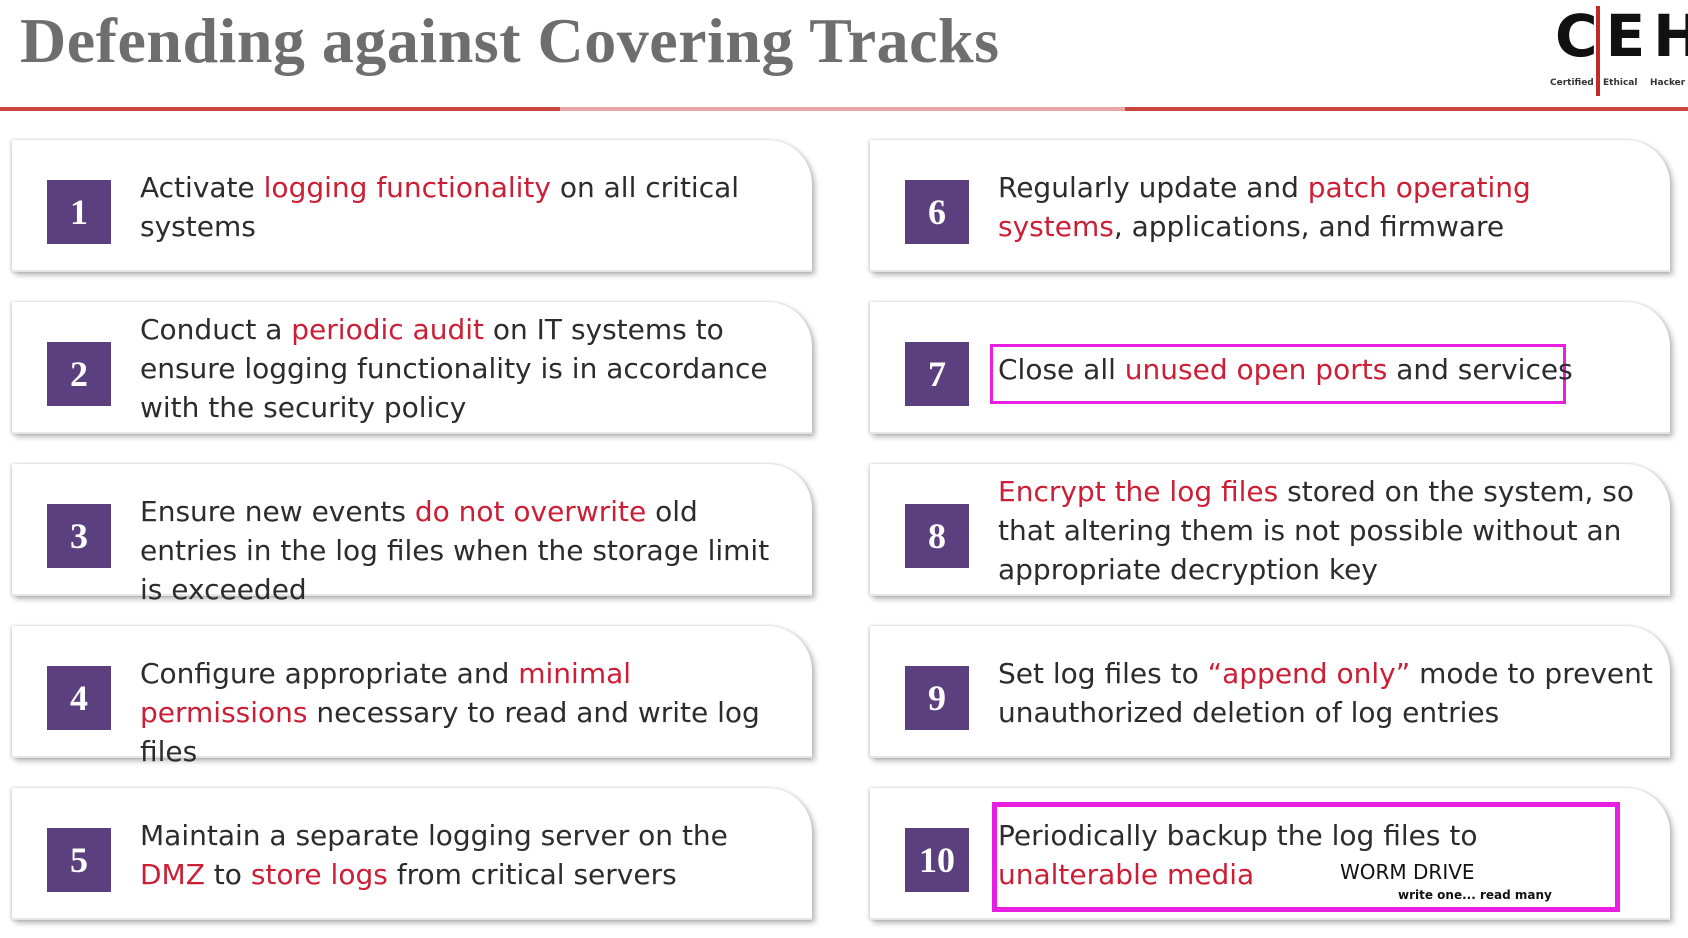 This screenshot has width=1688, height=938. Describe the element at coordinates (79, 860) in the screenshot. I see `item-number: 5` at that location.